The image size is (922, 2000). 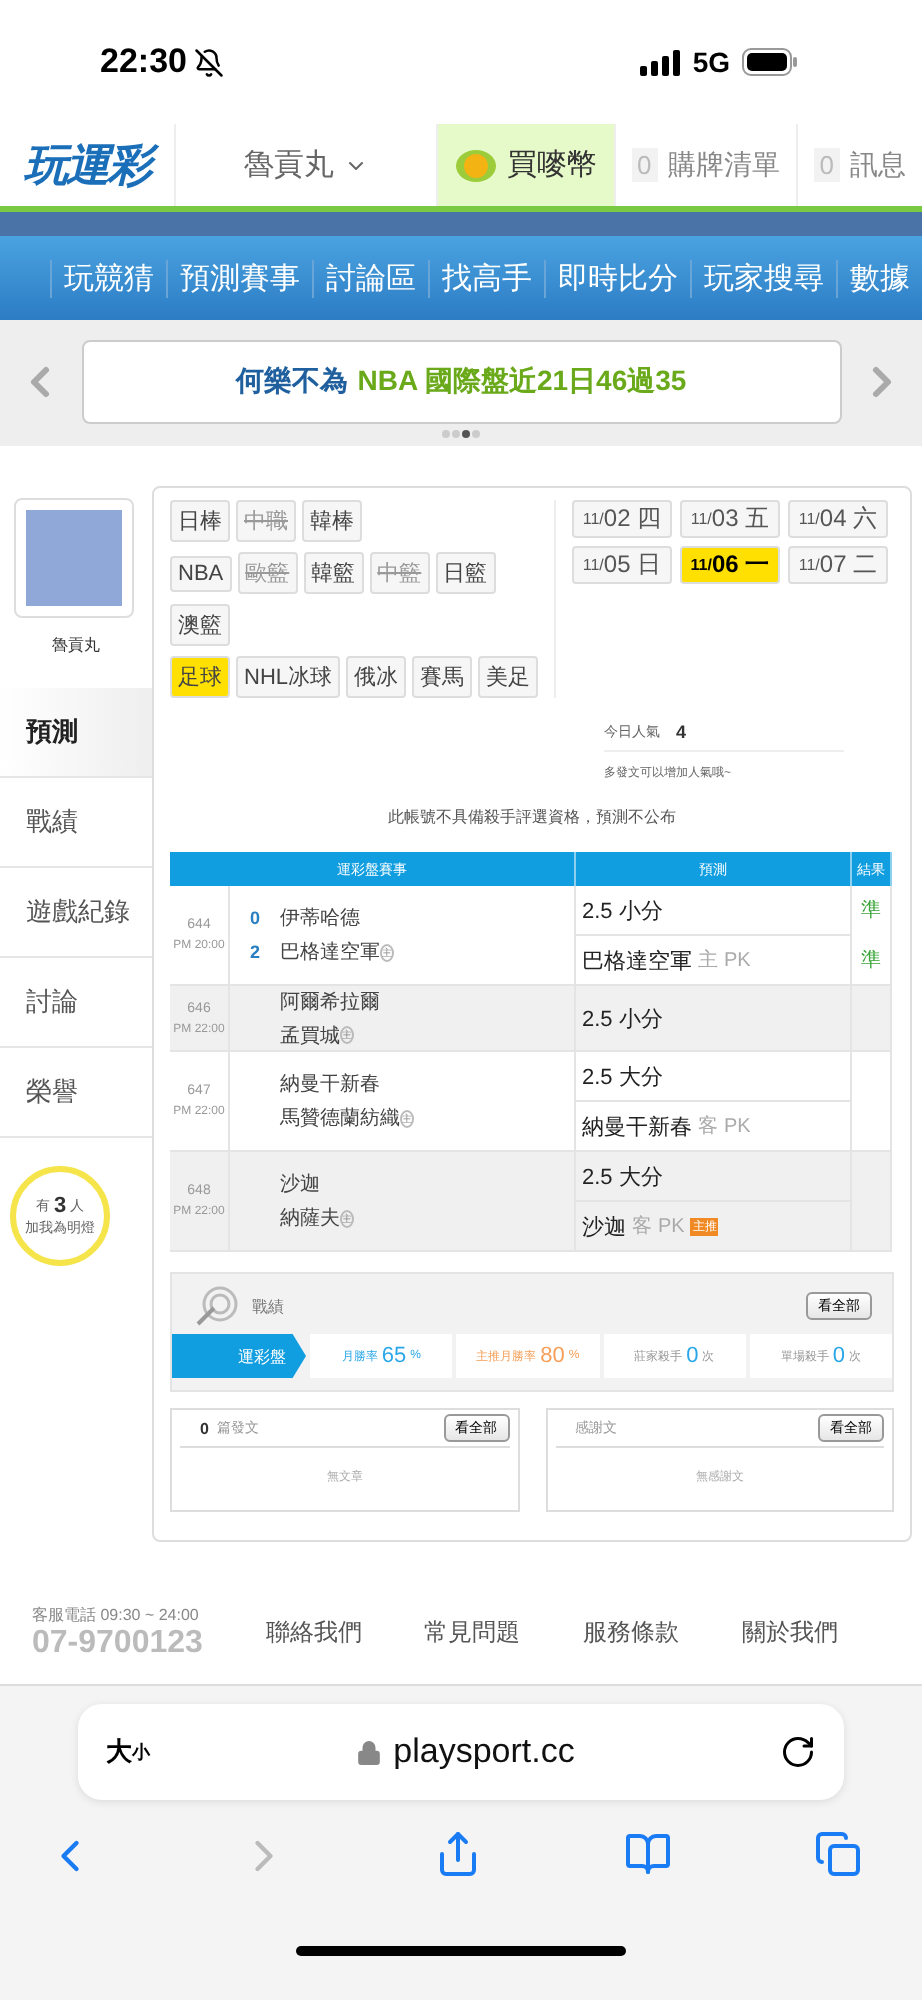 I want to click on date-tab: 11/05 日, so click(x=622, y=565).